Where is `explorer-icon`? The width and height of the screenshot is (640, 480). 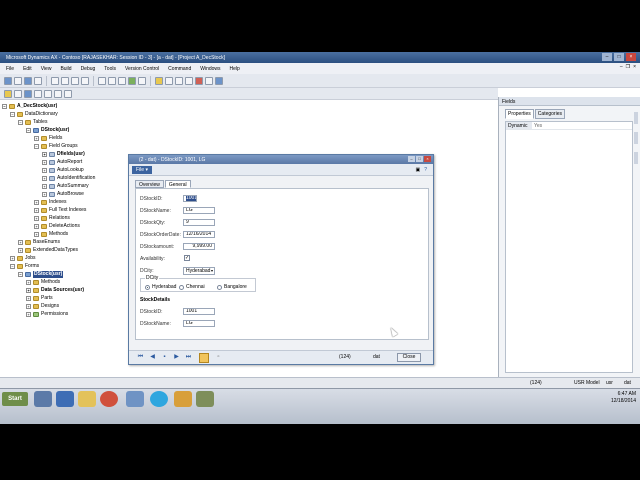 explorer-icon is located at coordinates (87, 399).